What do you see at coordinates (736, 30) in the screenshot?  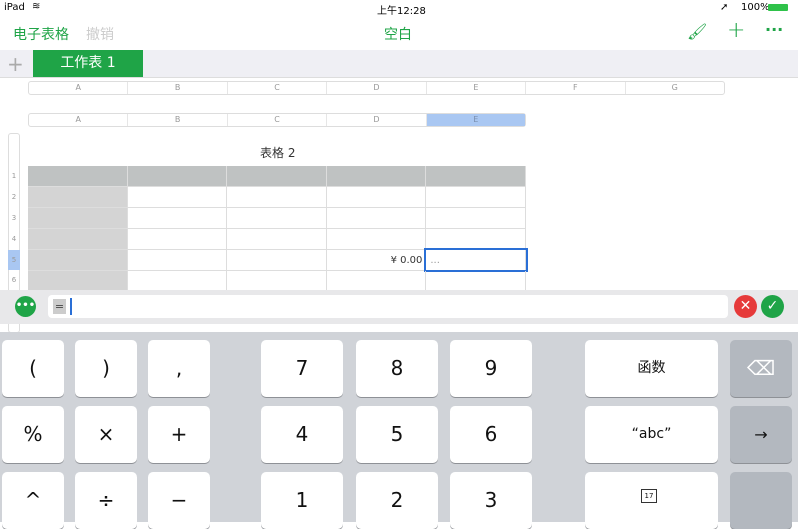 I see `add-icon: +` at bounding box center [736, 30].